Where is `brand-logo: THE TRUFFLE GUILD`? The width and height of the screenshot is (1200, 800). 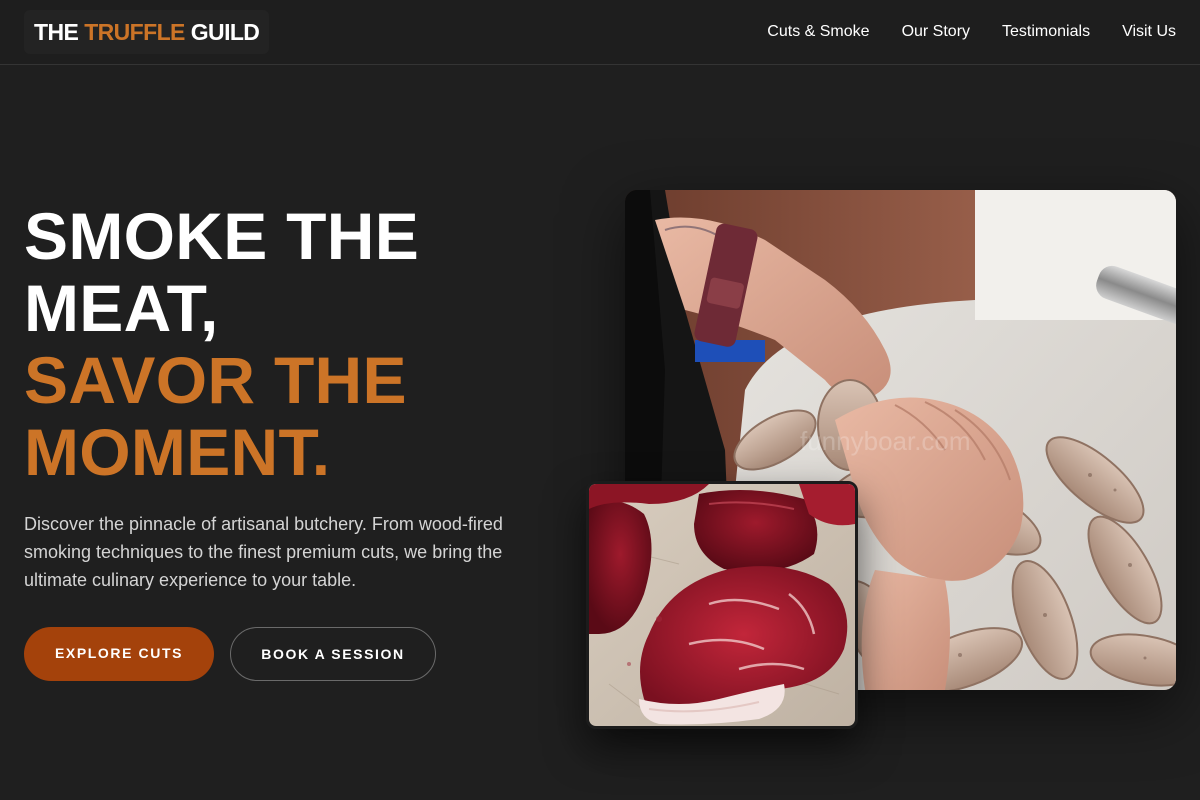 brand-logo: THE TRUFFLE GUILD is located at coordinates (147, 32).